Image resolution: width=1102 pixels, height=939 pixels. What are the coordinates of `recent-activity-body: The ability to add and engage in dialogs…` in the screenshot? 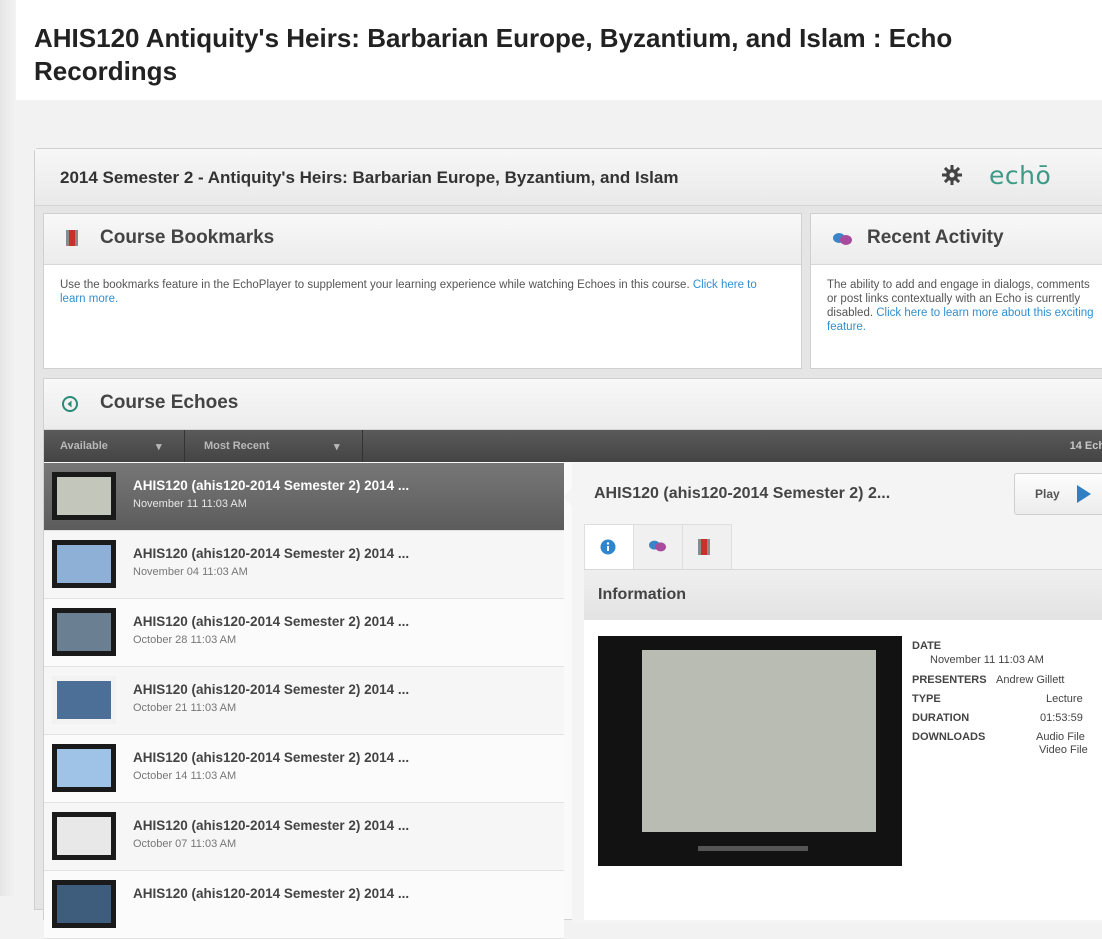 It's located at (956, 306).